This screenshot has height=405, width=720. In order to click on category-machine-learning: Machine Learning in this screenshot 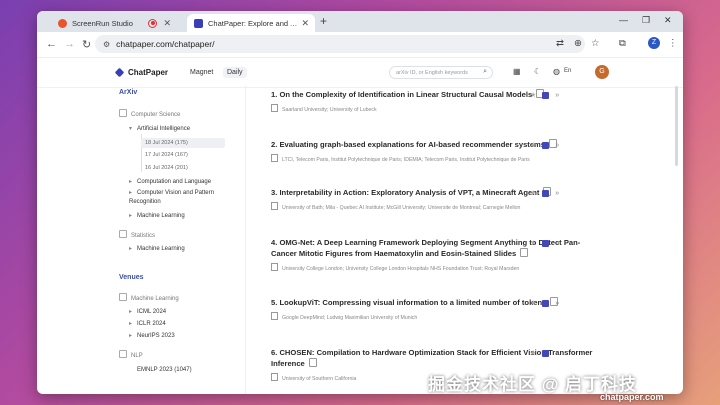, I will do `click(149, 297)`.